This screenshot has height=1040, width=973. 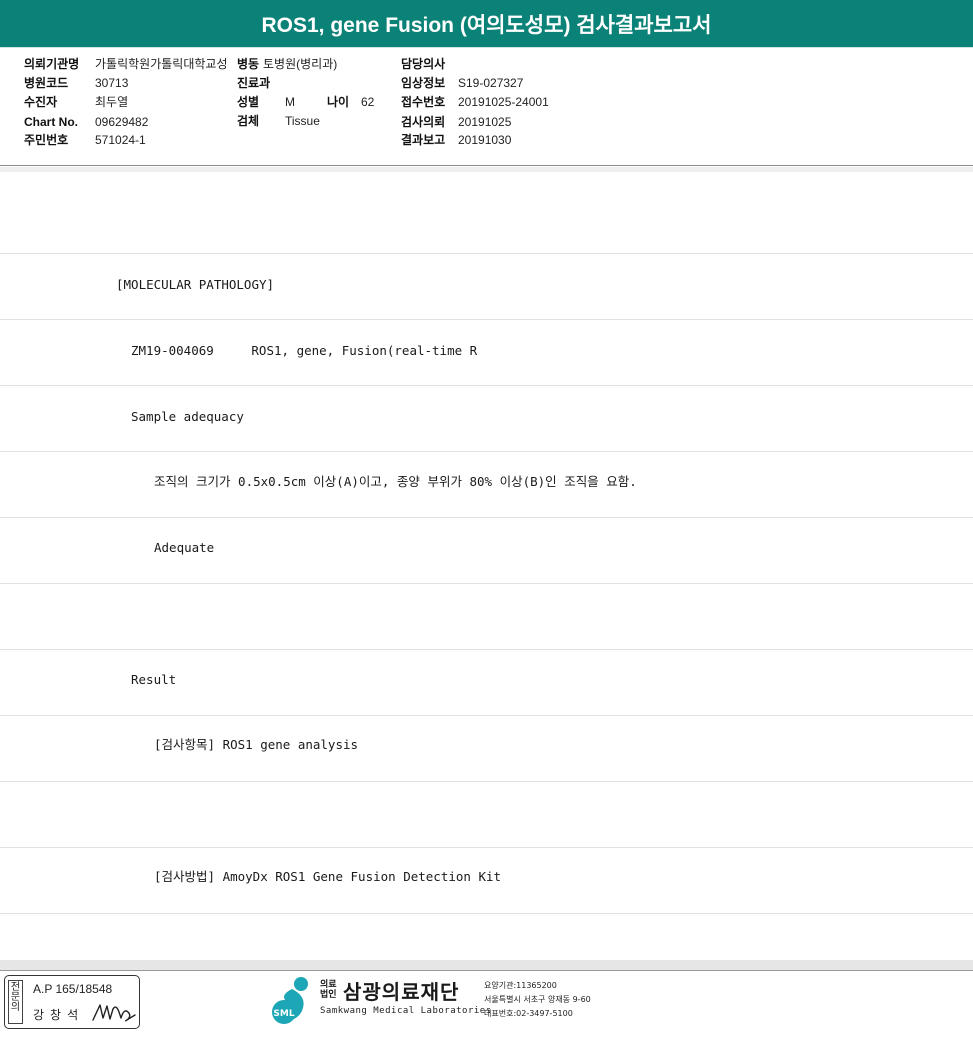 What do you see at coordinates (486, 169) in the screenshot?
I see `header-separator` at bounding box center [486, 169].